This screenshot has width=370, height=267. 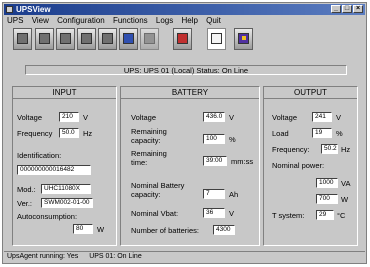 I want to click on ups-status-line: UPS: UPS 01 (Local) Status: On Line, so click(x=186, y=70).